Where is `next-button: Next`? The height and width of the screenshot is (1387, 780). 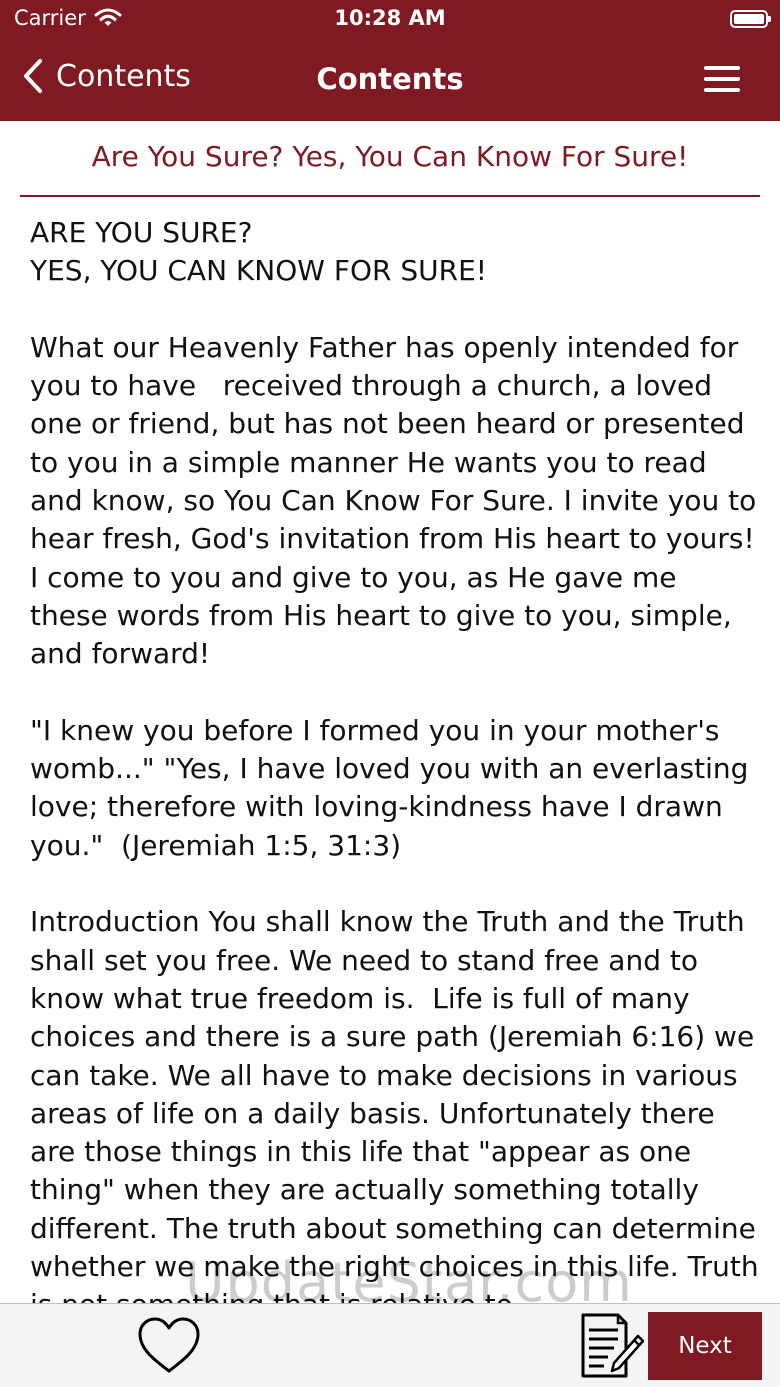 next-button: Next is located at coordinates (705, 1346).